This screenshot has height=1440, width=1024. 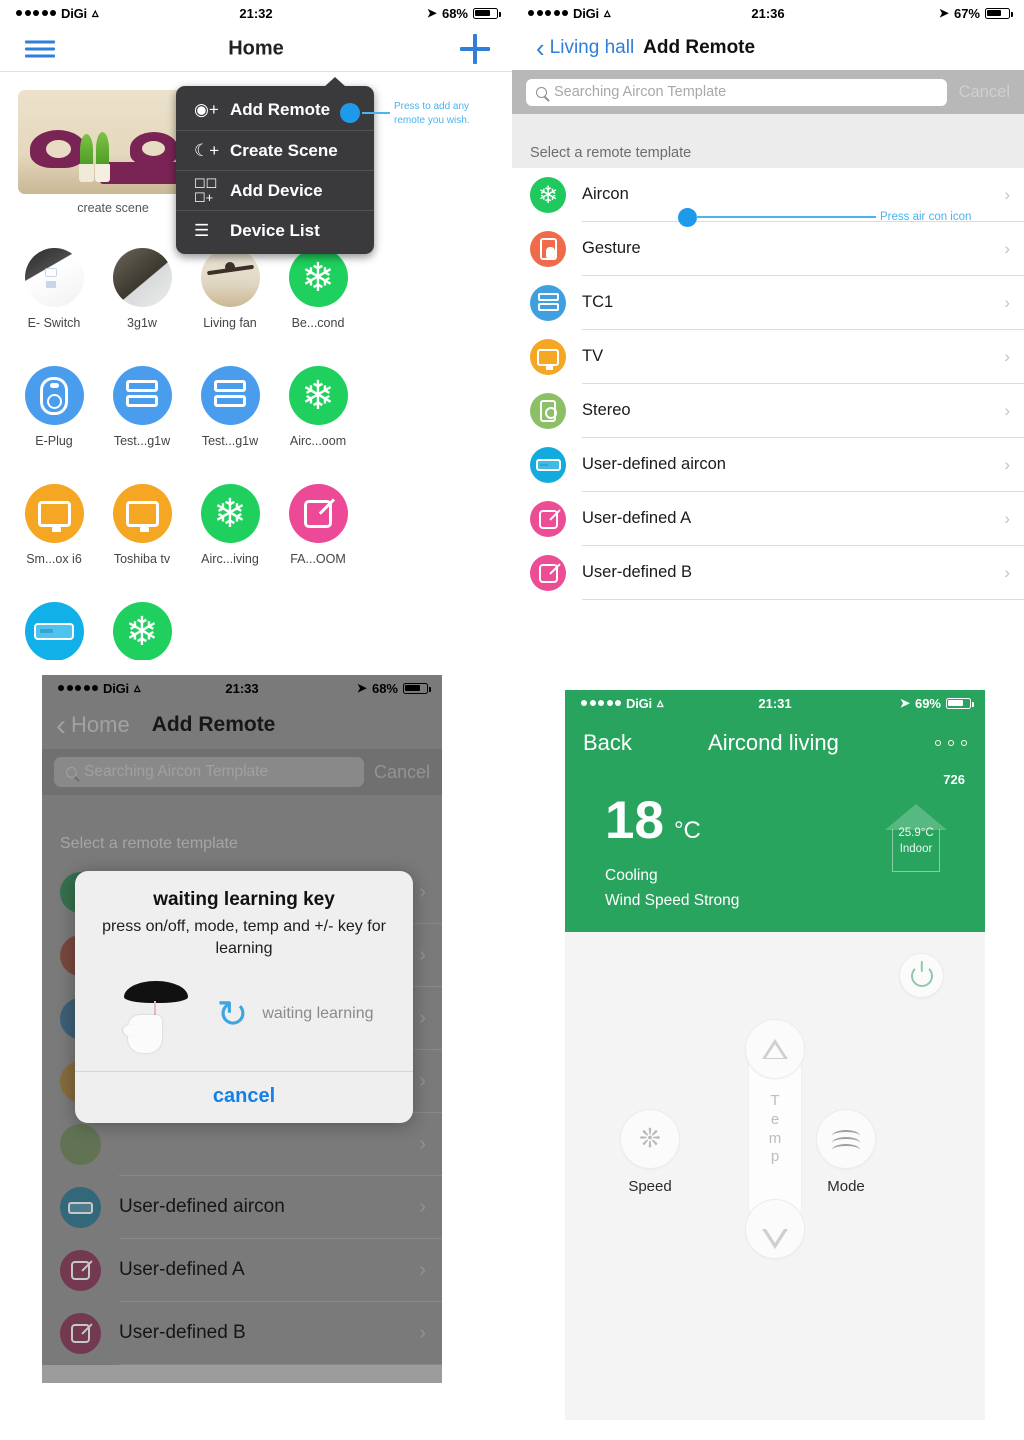 I want to click on aircon-unit-icon, so click(x=80, y=1207).